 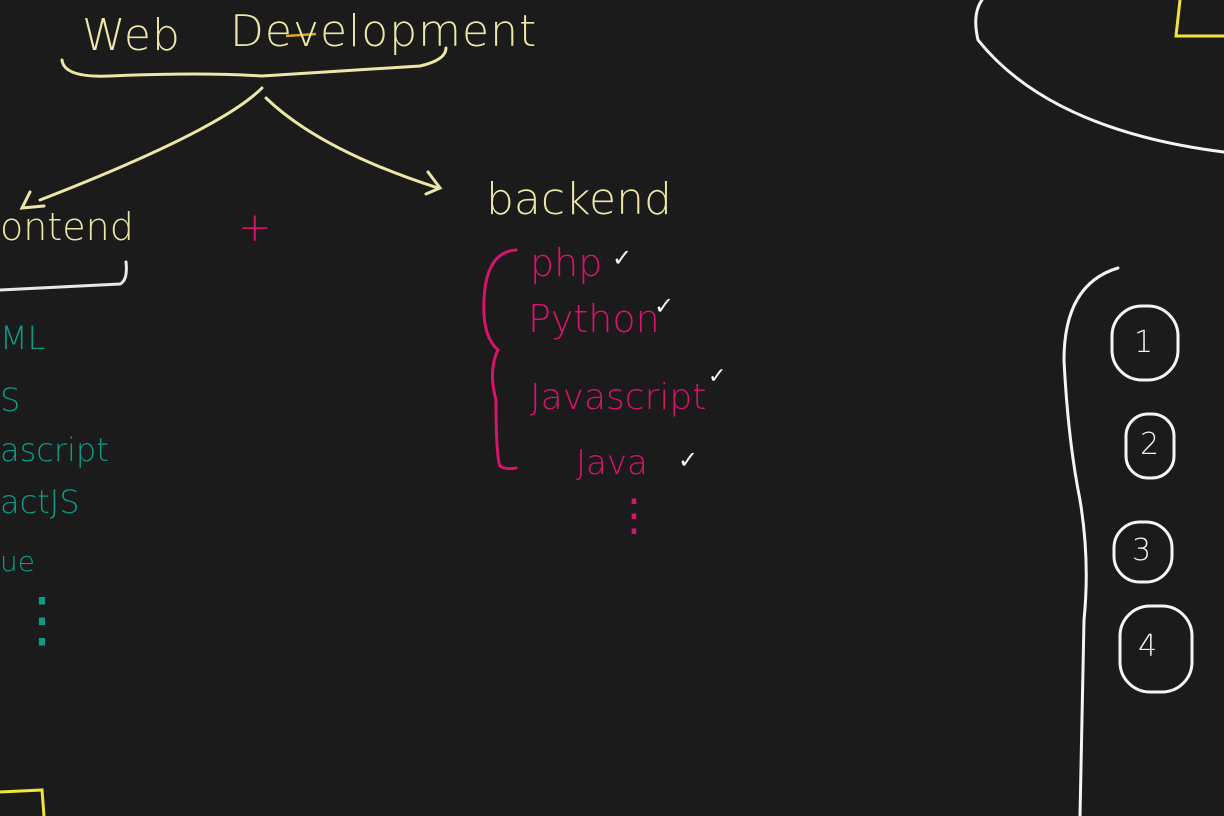 I want to click on backend-heading: backend, so click(x=579, y=199).